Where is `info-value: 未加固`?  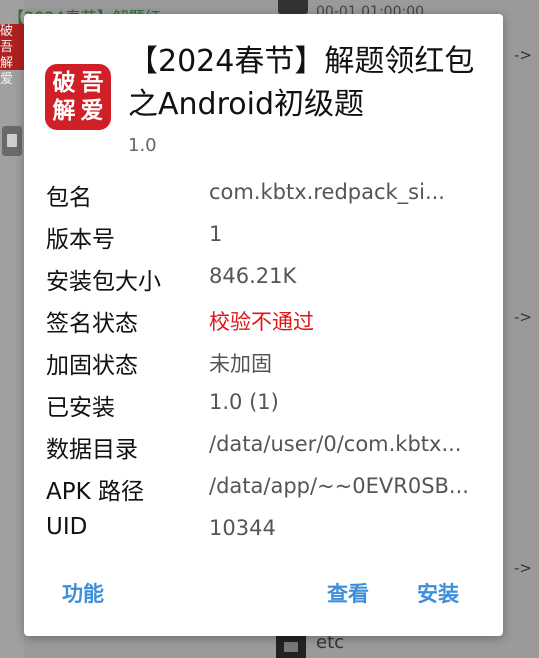 info-value: 未加固 is located at coordinates (240, 364).